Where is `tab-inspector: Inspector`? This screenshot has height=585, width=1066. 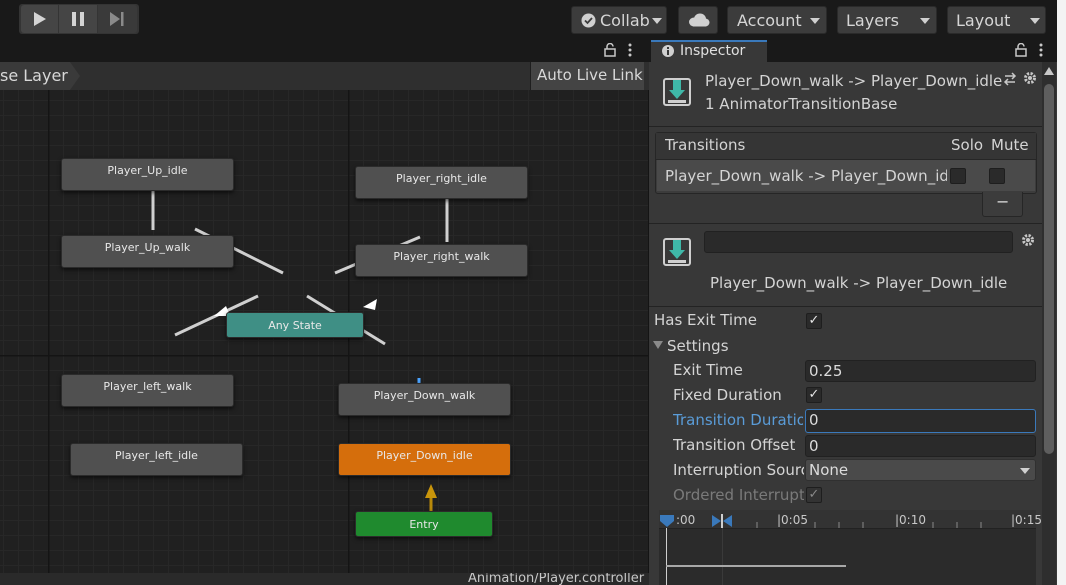 tab-inspector: Inspector is located at coordinates (709, 51).